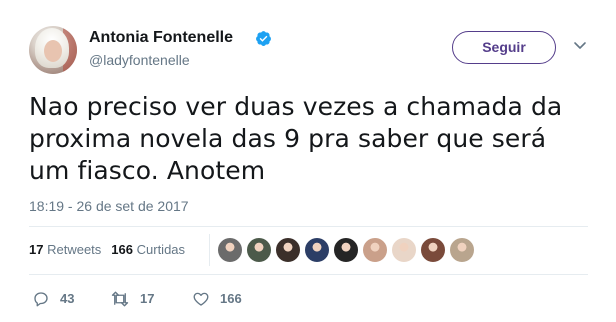 The width and height of the screenshot is (616, 322). I want to click on heart-icon, so click(201, 299).